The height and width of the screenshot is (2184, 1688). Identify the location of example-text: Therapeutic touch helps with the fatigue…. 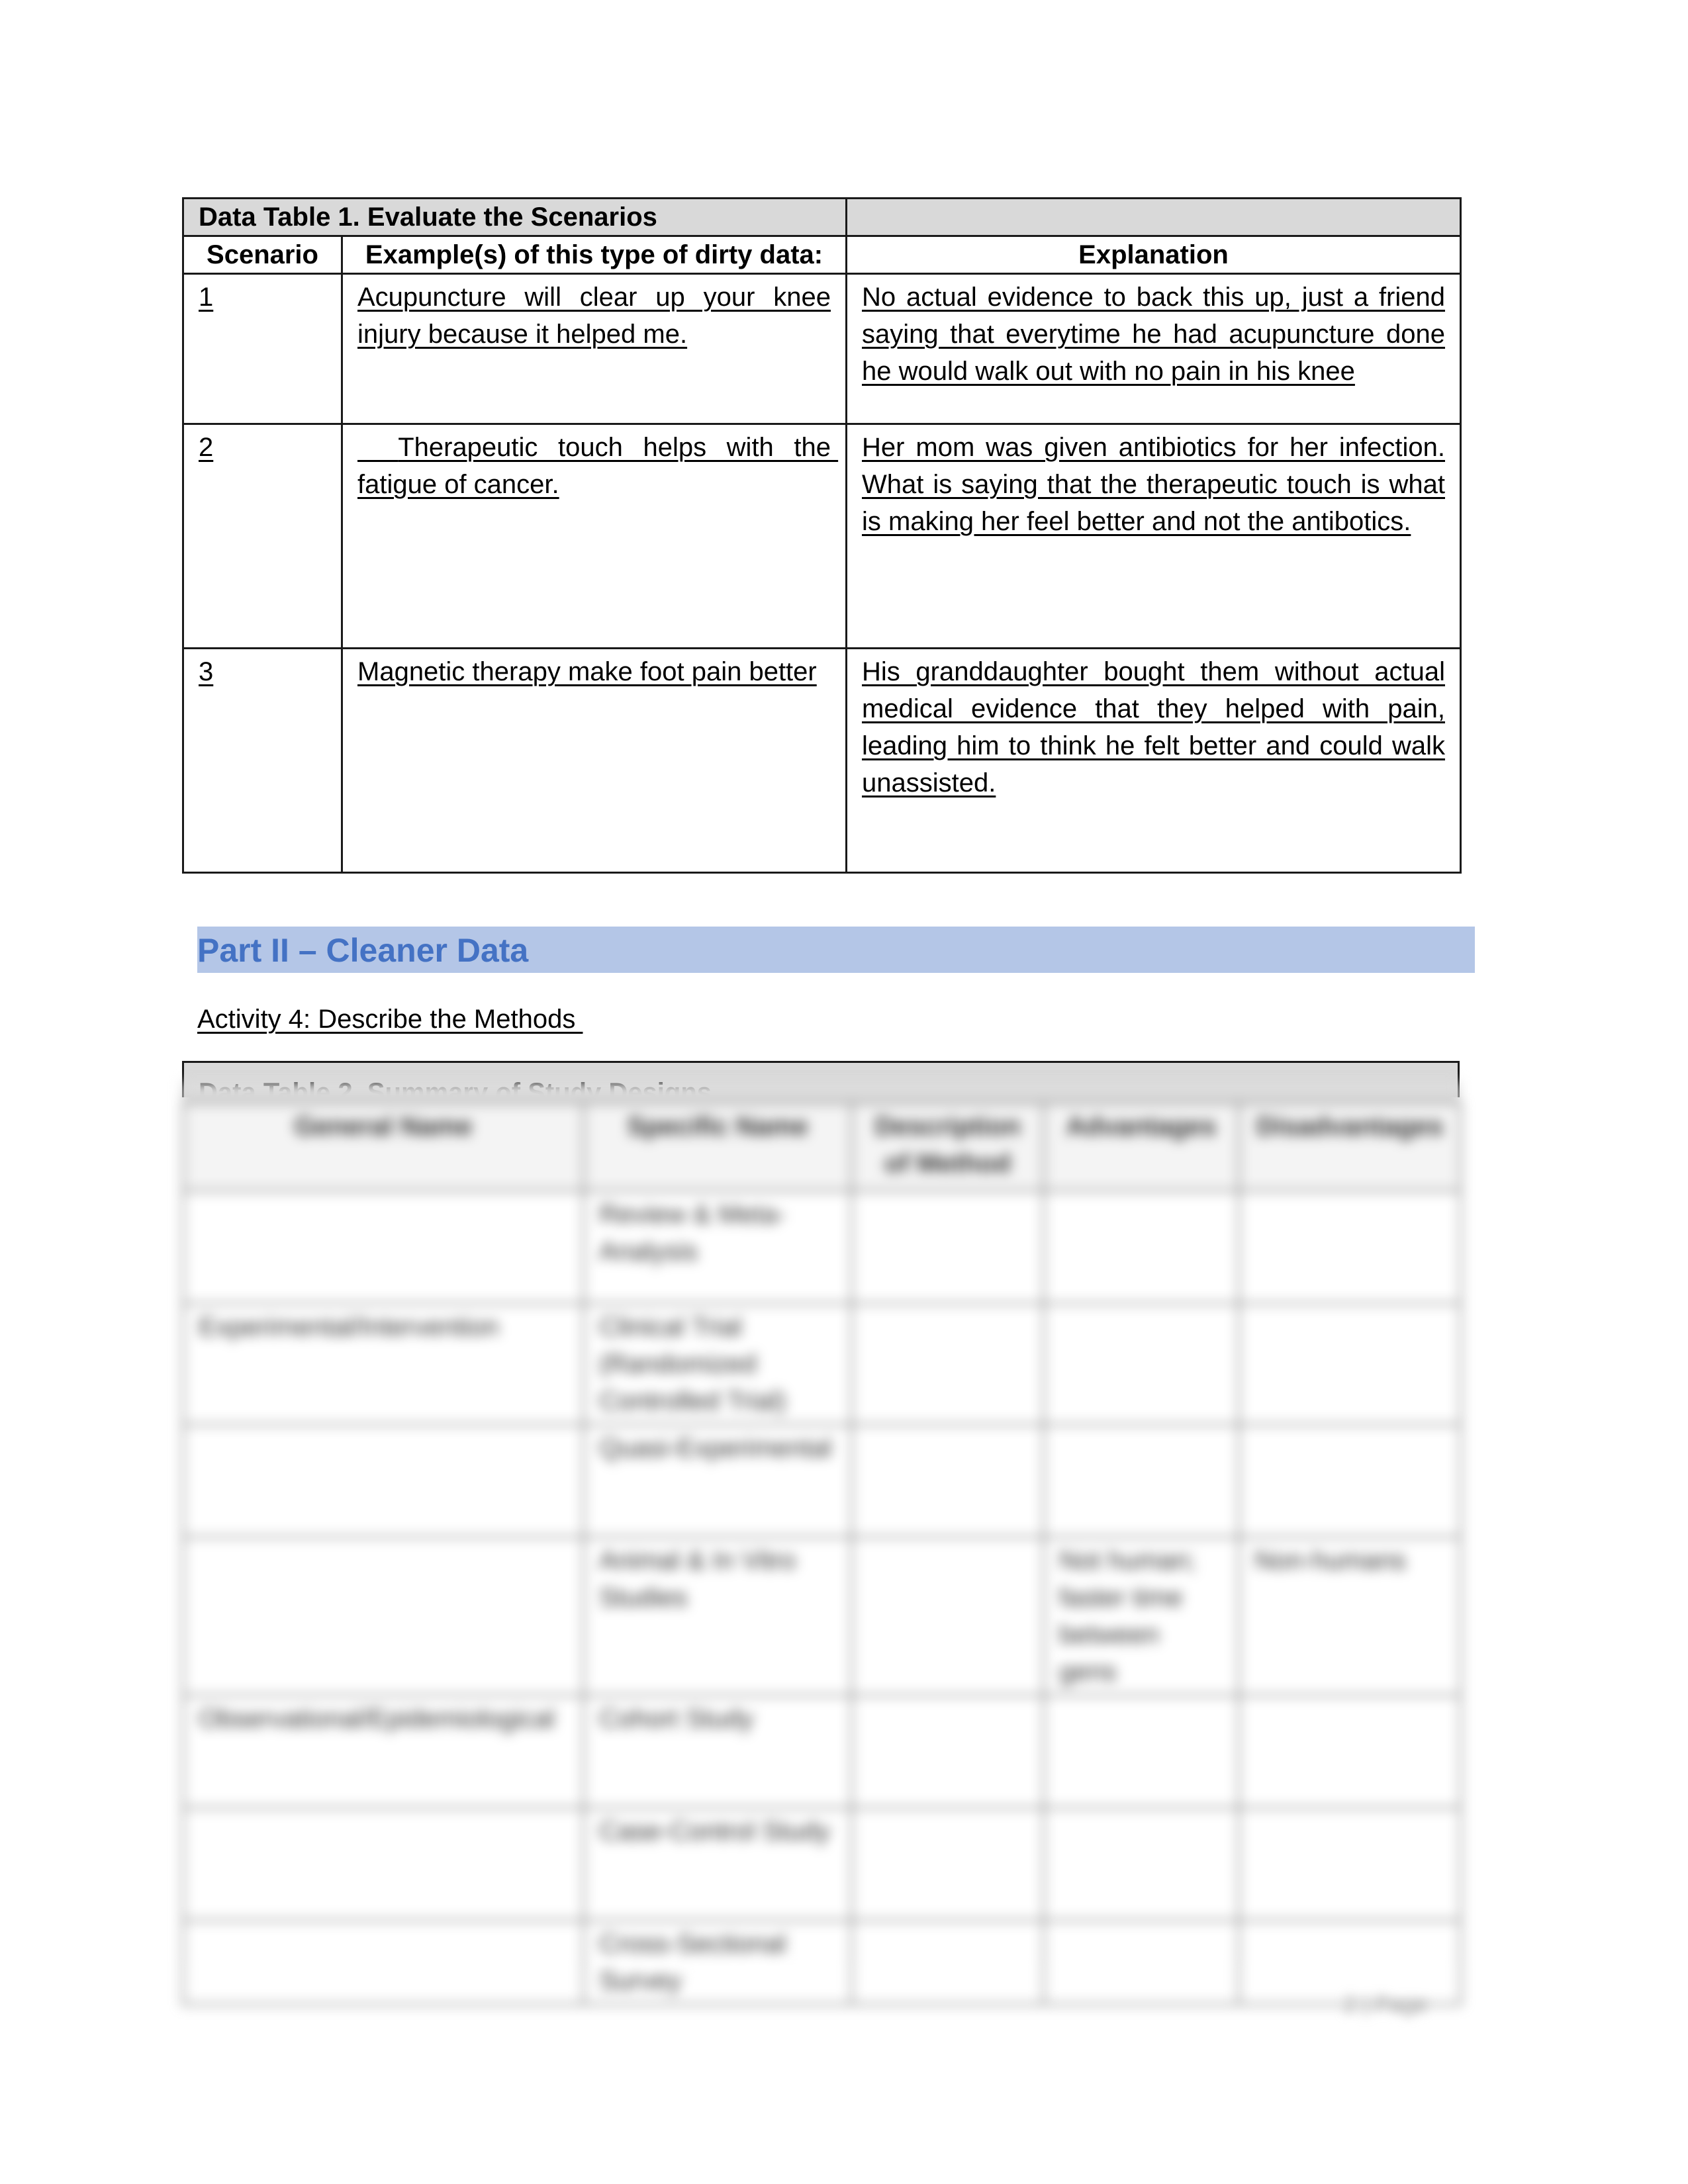
(598, 466).